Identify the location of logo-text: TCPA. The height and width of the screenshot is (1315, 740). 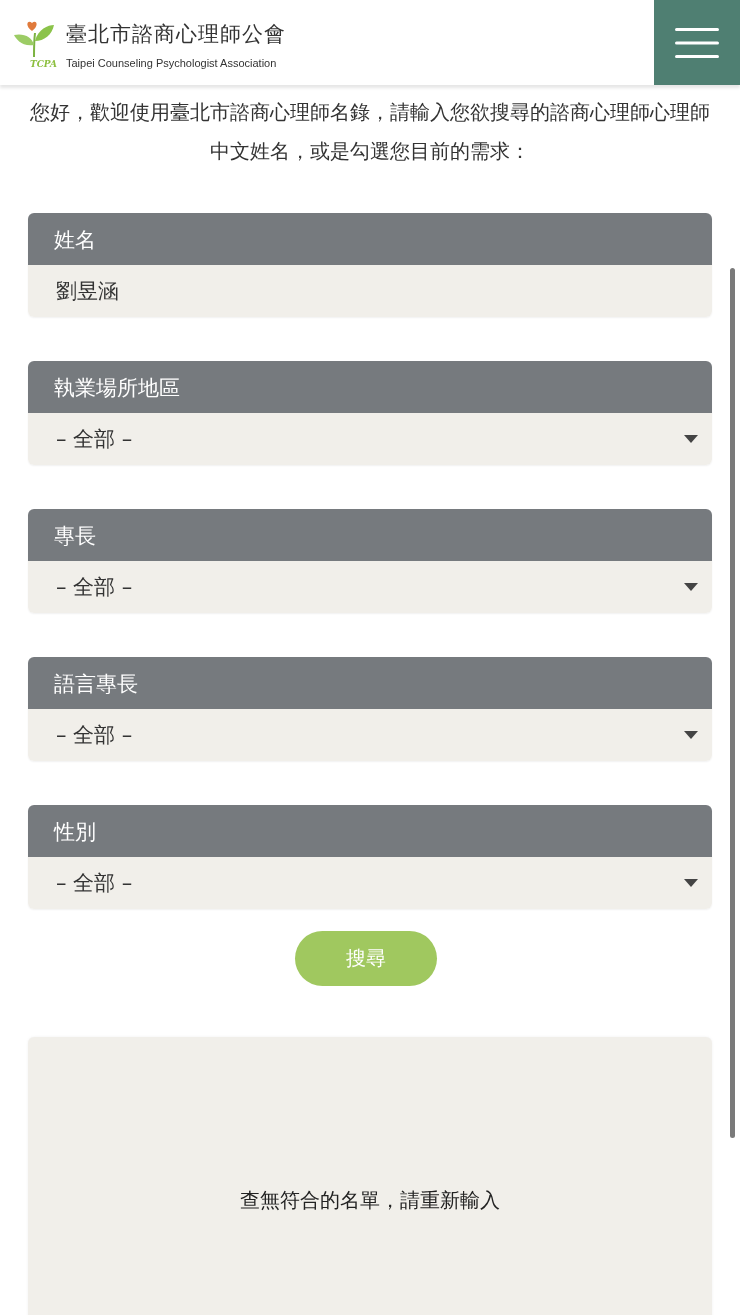
(43, 63).